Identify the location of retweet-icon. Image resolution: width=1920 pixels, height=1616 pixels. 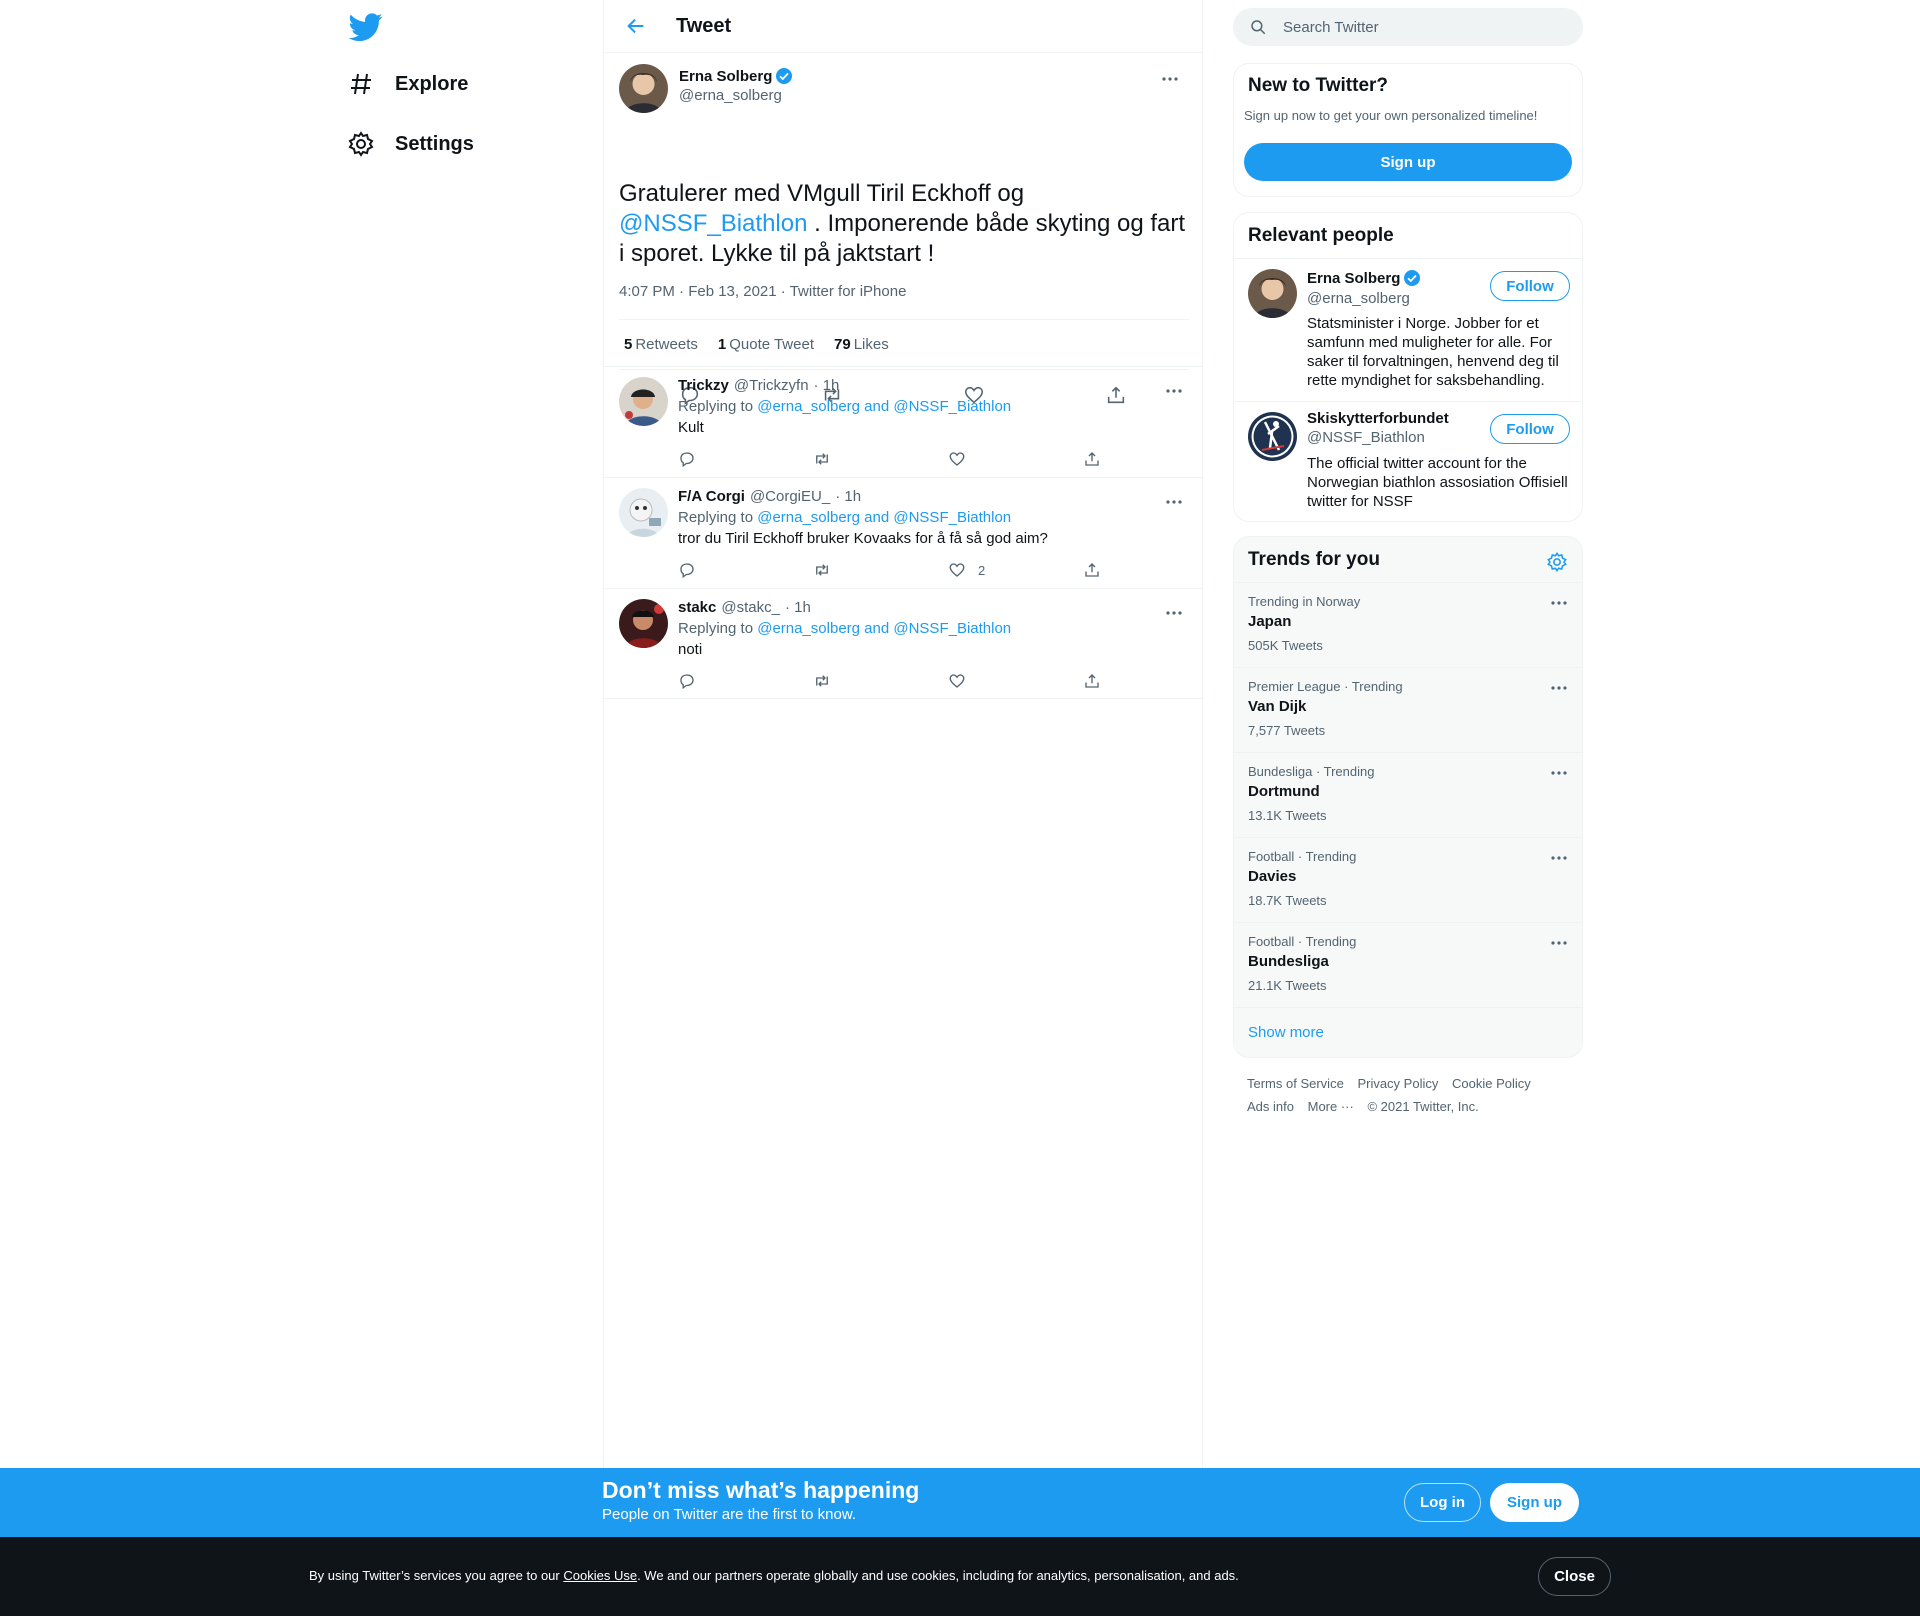
(822, 681).